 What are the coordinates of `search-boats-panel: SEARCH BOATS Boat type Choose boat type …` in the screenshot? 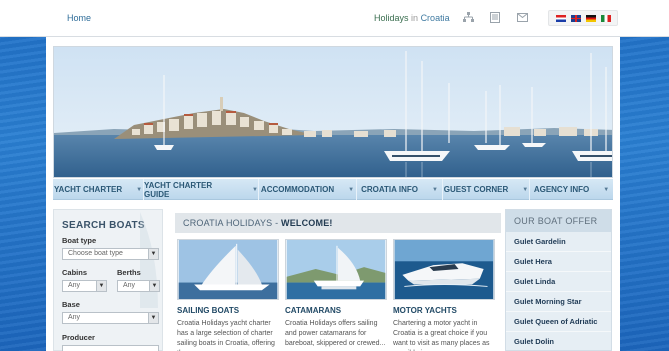 It's located at (108, 280).